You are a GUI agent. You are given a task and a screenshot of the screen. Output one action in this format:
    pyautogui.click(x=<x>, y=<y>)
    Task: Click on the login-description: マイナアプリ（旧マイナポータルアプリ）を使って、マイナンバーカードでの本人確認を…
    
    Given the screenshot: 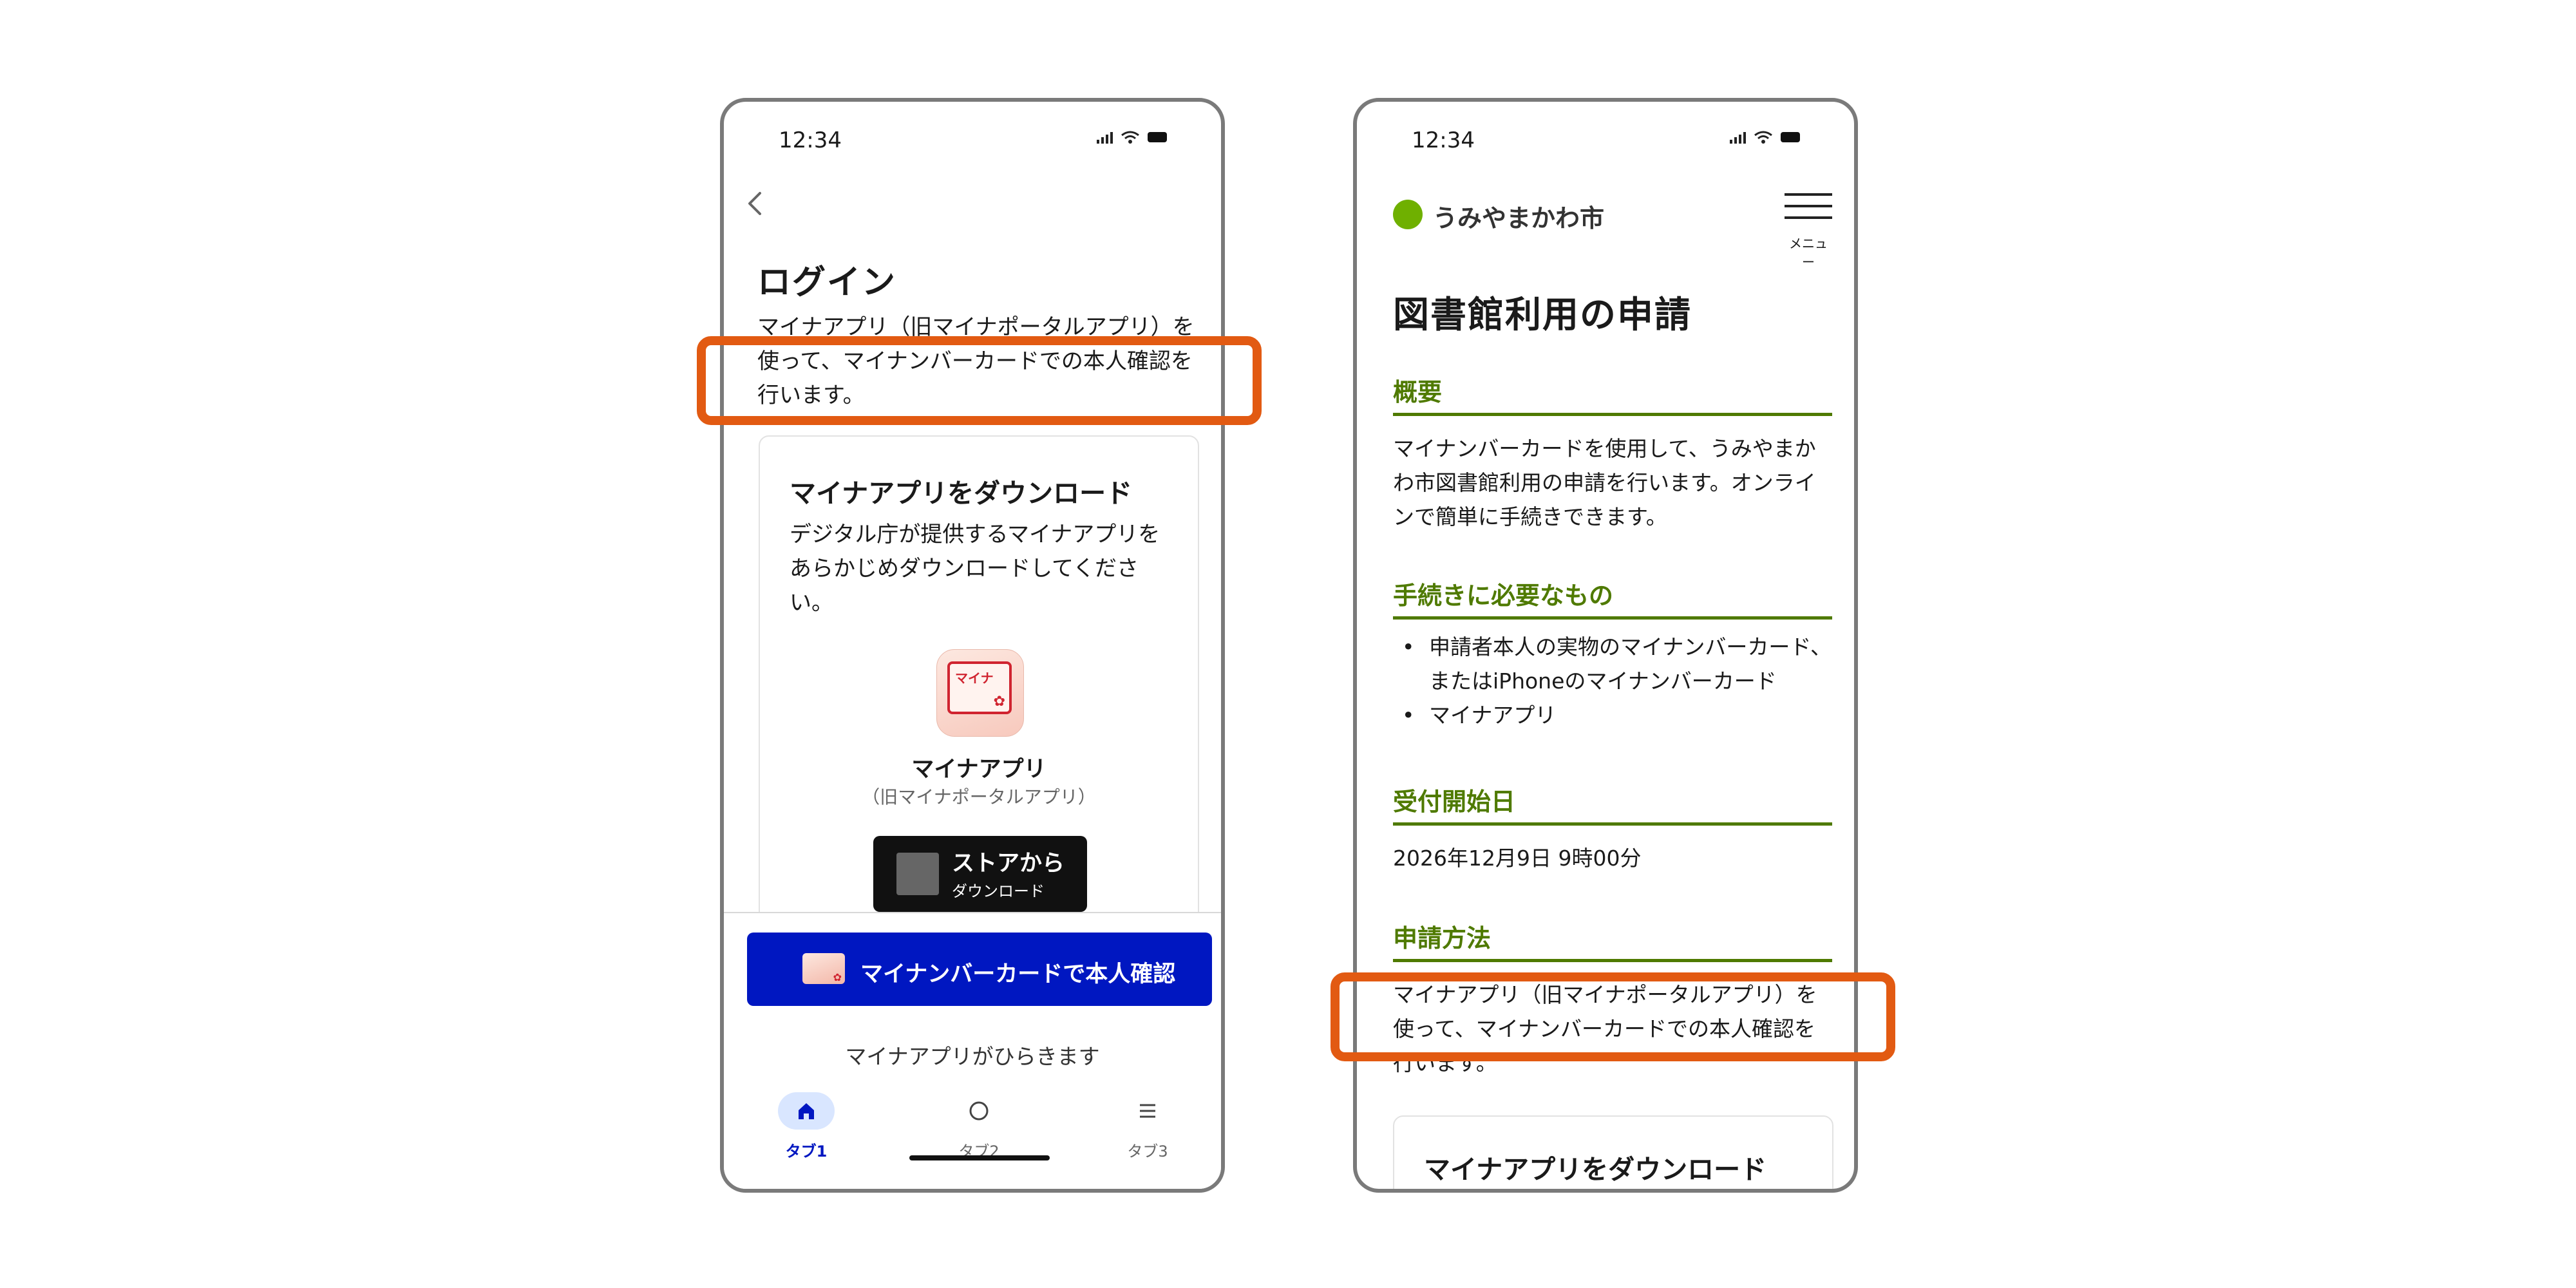 What is the action you would take?
    pyautogui.click(x=976, y=361)
    